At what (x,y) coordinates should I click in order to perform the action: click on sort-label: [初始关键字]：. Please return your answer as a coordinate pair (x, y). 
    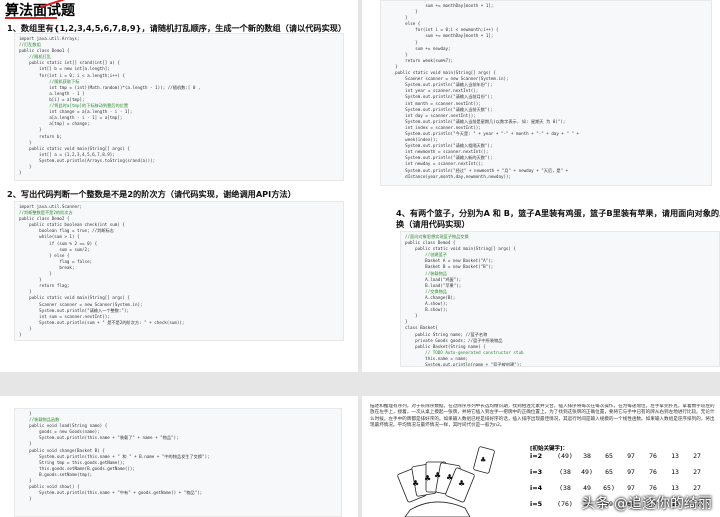
    Looking at the image, I should click on (549, 449).